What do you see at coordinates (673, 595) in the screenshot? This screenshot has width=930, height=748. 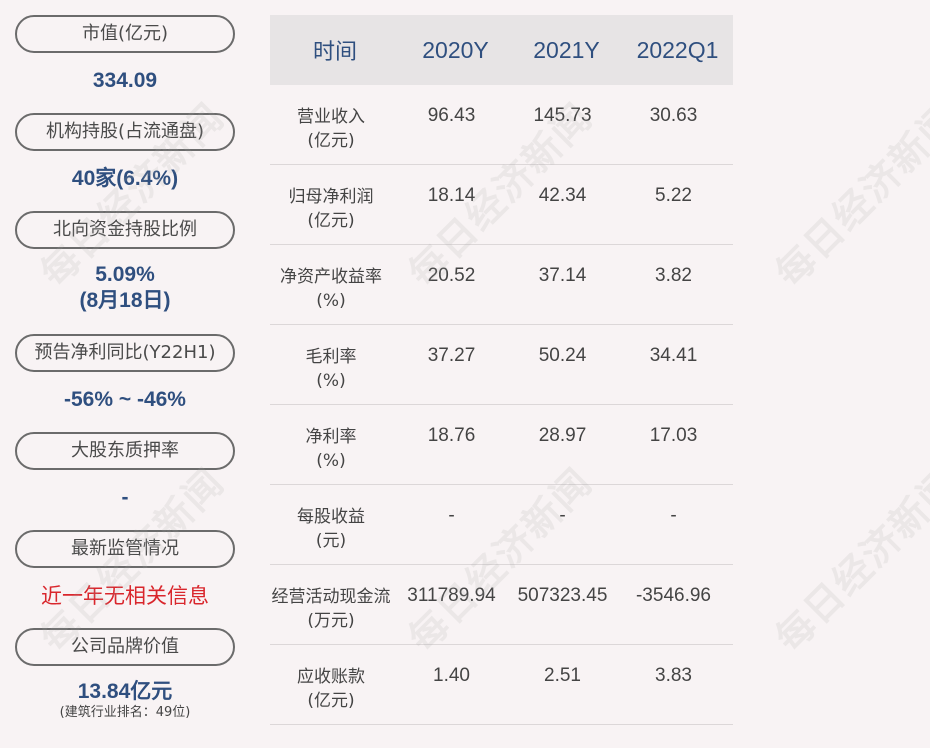 I see `cell-value: -3546.96` at bounding box center [673, 595].